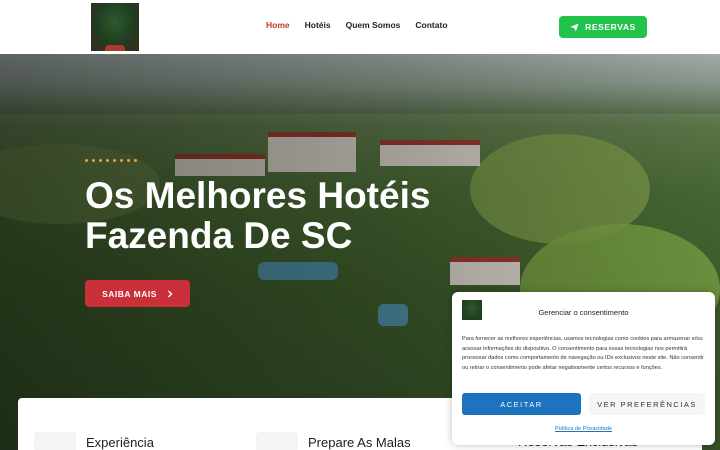 Image resolution: width=720 pixels, height=450 pixels. What do you see at coordinates (610, 27) in the screenshot?
I see `reservas-label: RESERVAS` at bounding box center [610, 27].